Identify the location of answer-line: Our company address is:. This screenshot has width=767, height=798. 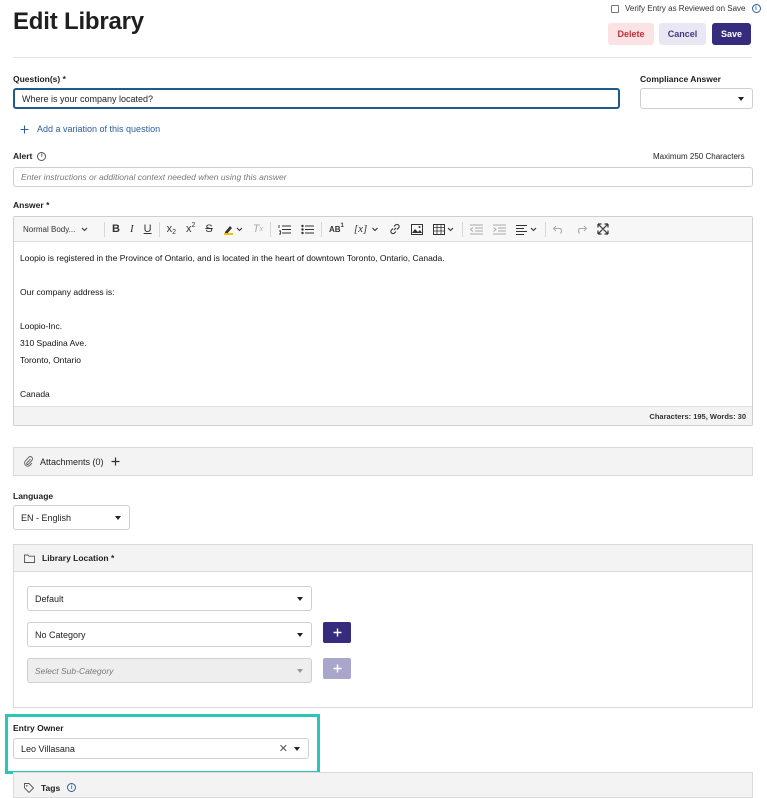
(67, 292).